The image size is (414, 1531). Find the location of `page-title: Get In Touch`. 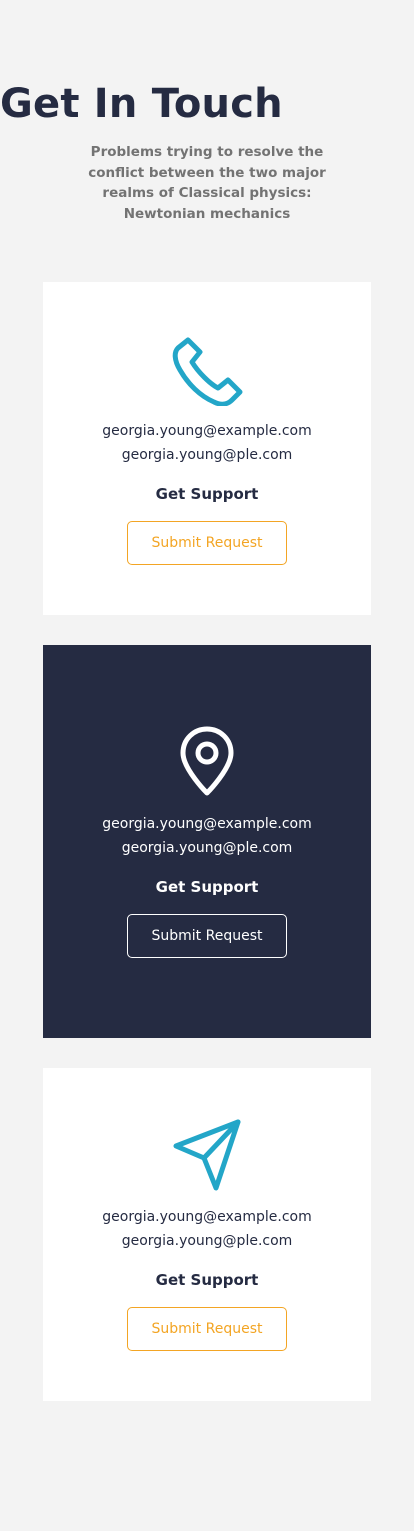

page-title: Get In Touch is located at coordinates (141, 104).